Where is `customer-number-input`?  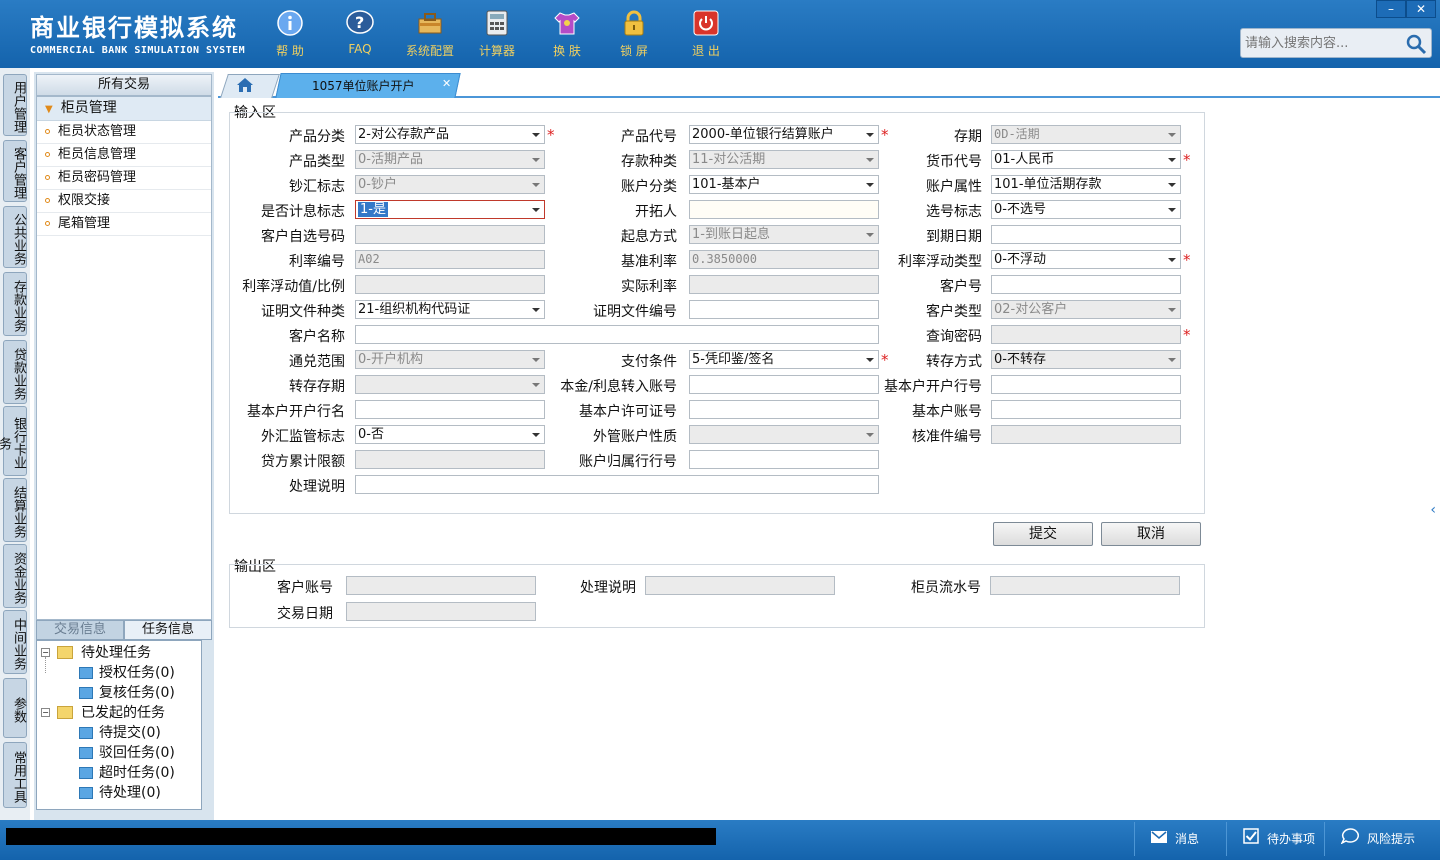
customer-number-input is located at coordinates (1086, 284).